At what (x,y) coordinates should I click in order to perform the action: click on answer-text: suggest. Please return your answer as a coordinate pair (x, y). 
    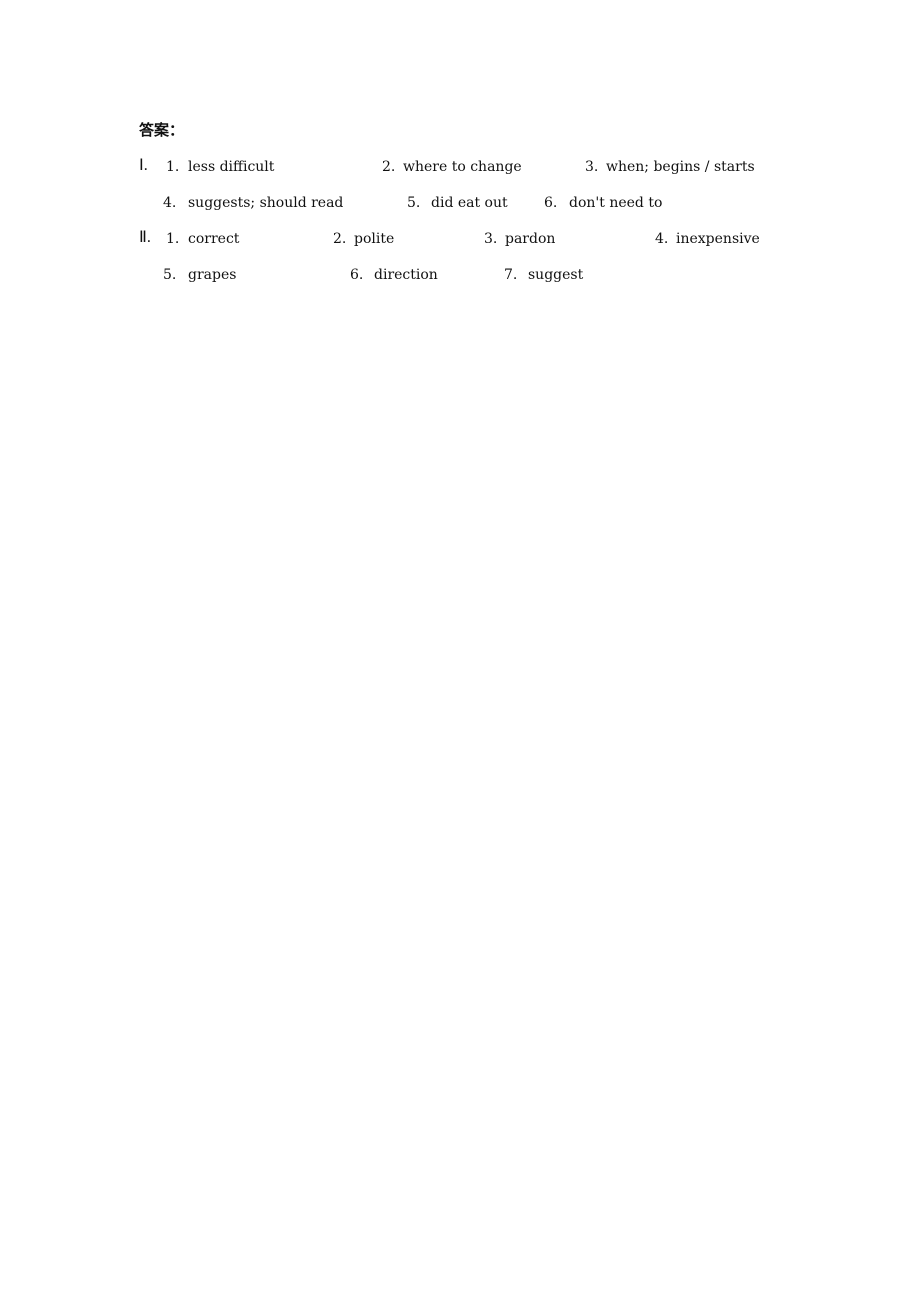
    Looking at the image, I should click on (556, 275).